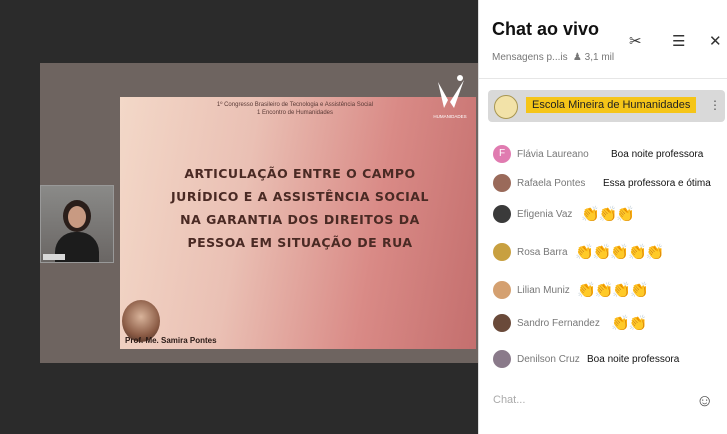 The image size is (727, 434). Describe the element at coordinates (715, 105) in the screenshot. I see `more-options-icon: ⋮` at that location.